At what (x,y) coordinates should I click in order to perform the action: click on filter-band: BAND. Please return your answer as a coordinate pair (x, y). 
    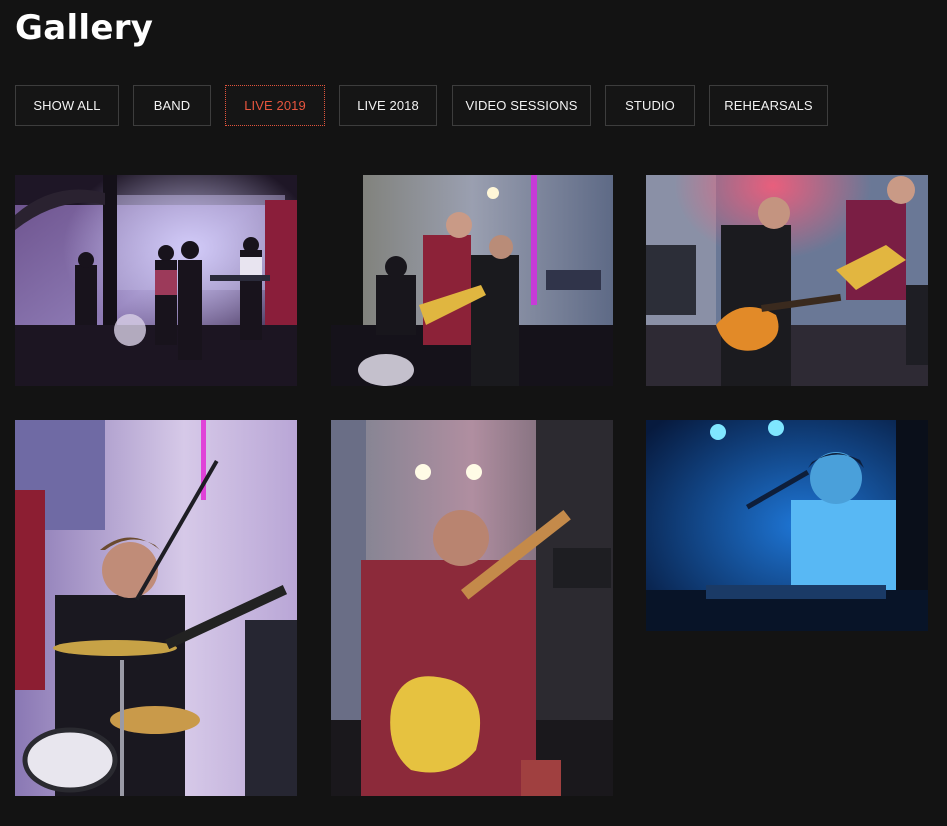
    Looking at the image, I should click on (172, 105).